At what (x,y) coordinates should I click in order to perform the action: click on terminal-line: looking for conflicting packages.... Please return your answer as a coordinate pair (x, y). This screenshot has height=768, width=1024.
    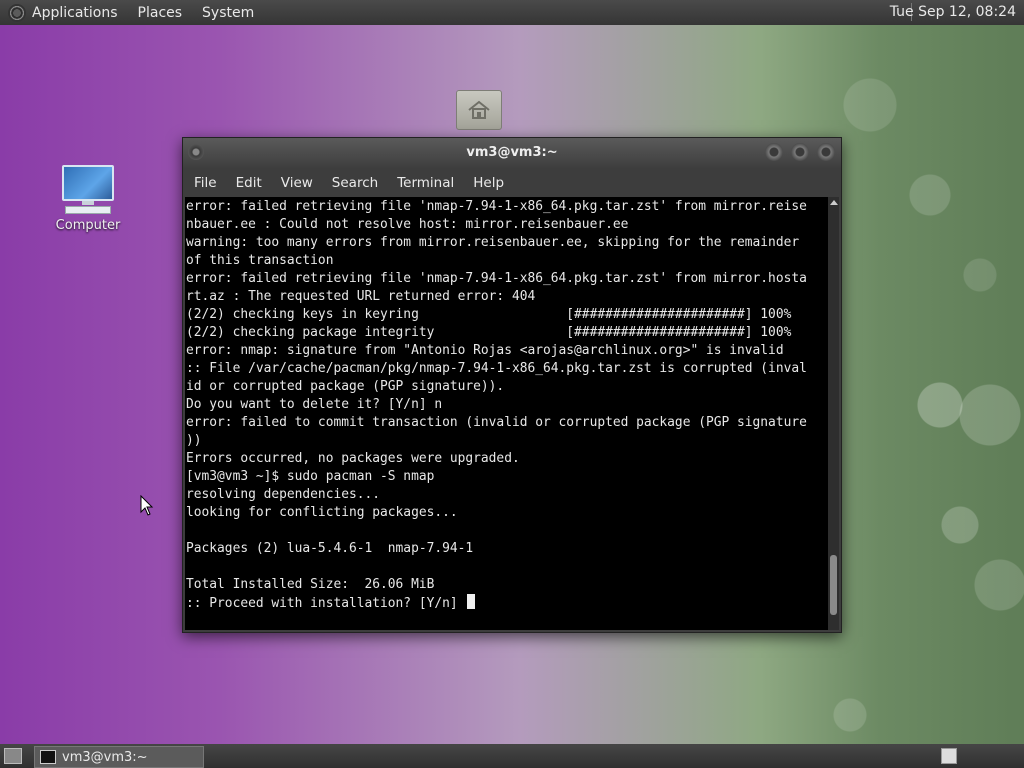
    Looking at the image, I should click on (322, 512).